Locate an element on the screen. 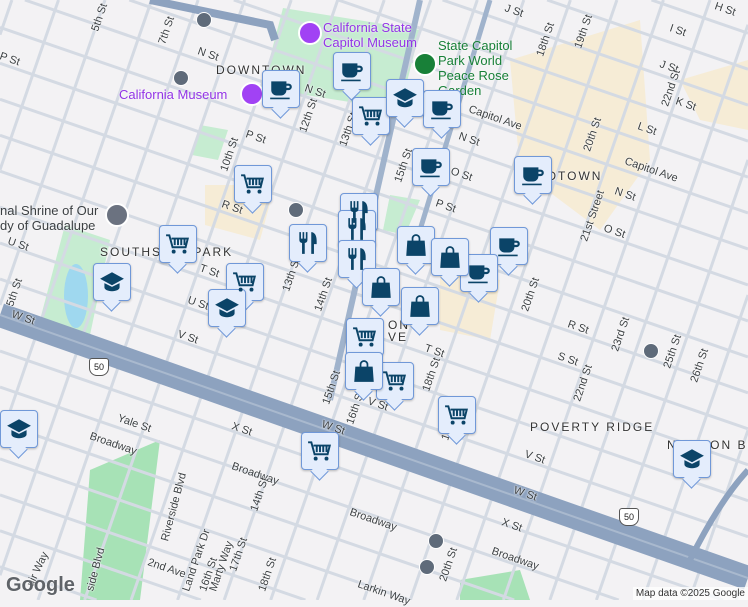 Image resolution: width=748 pixels, height=607 pixels. poi-california-museum: California Museum is located at coordinates (173, 94).